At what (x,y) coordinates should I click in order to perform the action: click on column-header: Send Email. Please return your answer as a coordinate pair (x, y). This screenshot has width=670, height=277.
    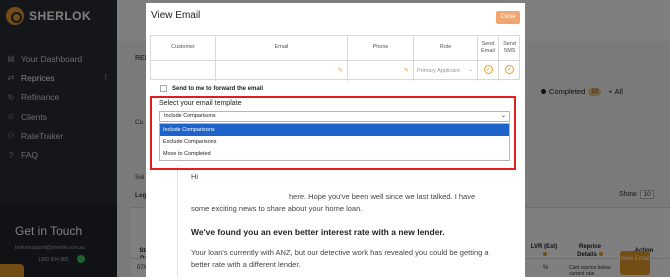
    Looking at the image, I should click on (488, 48).